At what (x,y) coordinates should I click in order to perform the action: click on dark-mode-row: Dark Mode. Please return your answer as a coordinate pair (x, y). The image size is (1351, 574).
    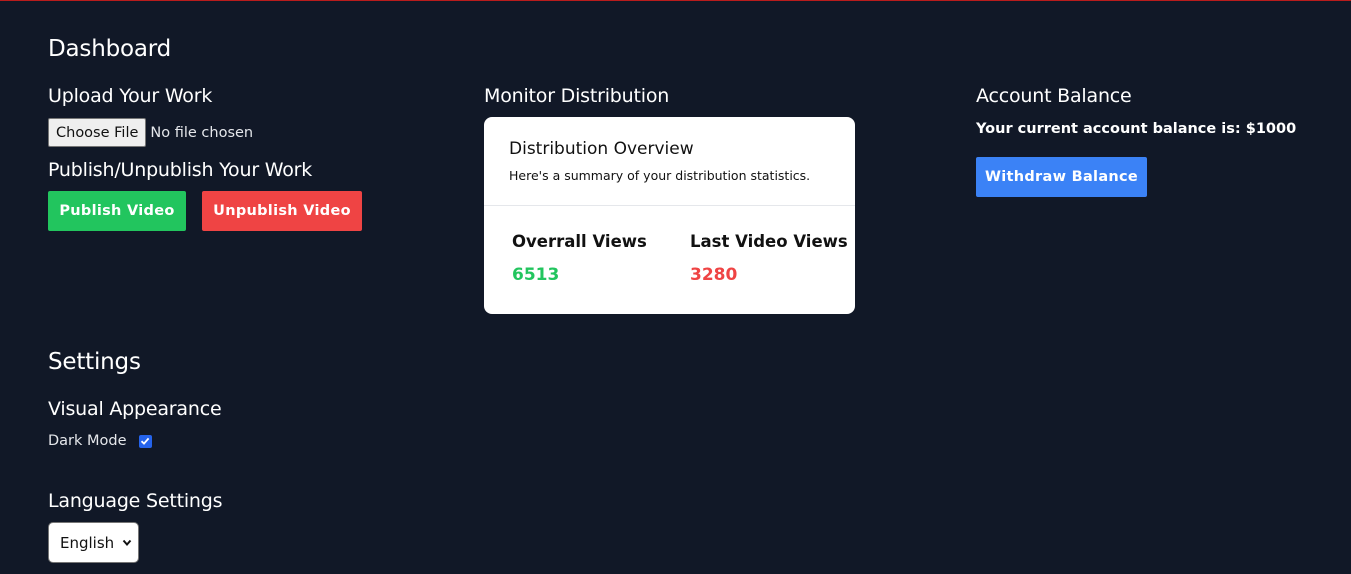
    Looking at the image, I should click on (100, 441).